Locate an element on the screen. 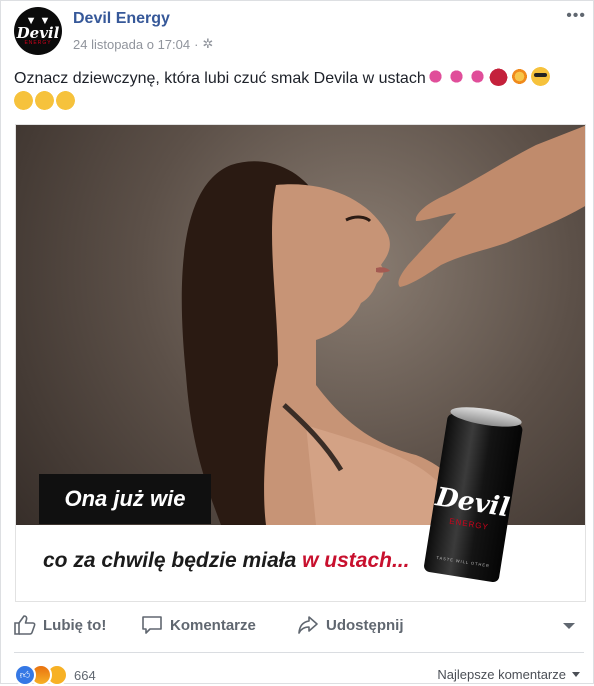  like-button: Lubię to! is located at coordinates (60, 625).